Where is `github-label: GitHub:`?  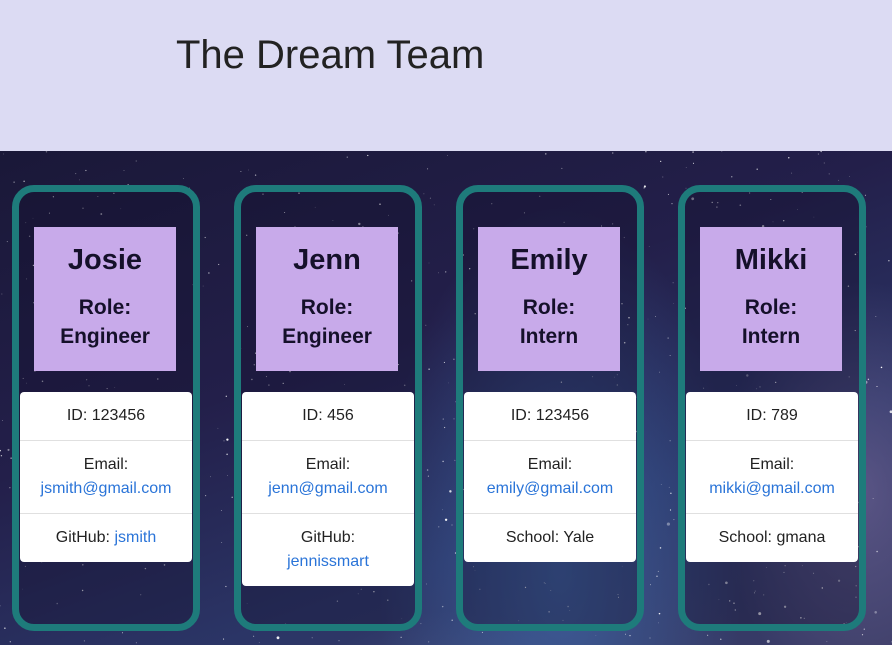
github-label: GitHub: is located at coordinates (82, 537).